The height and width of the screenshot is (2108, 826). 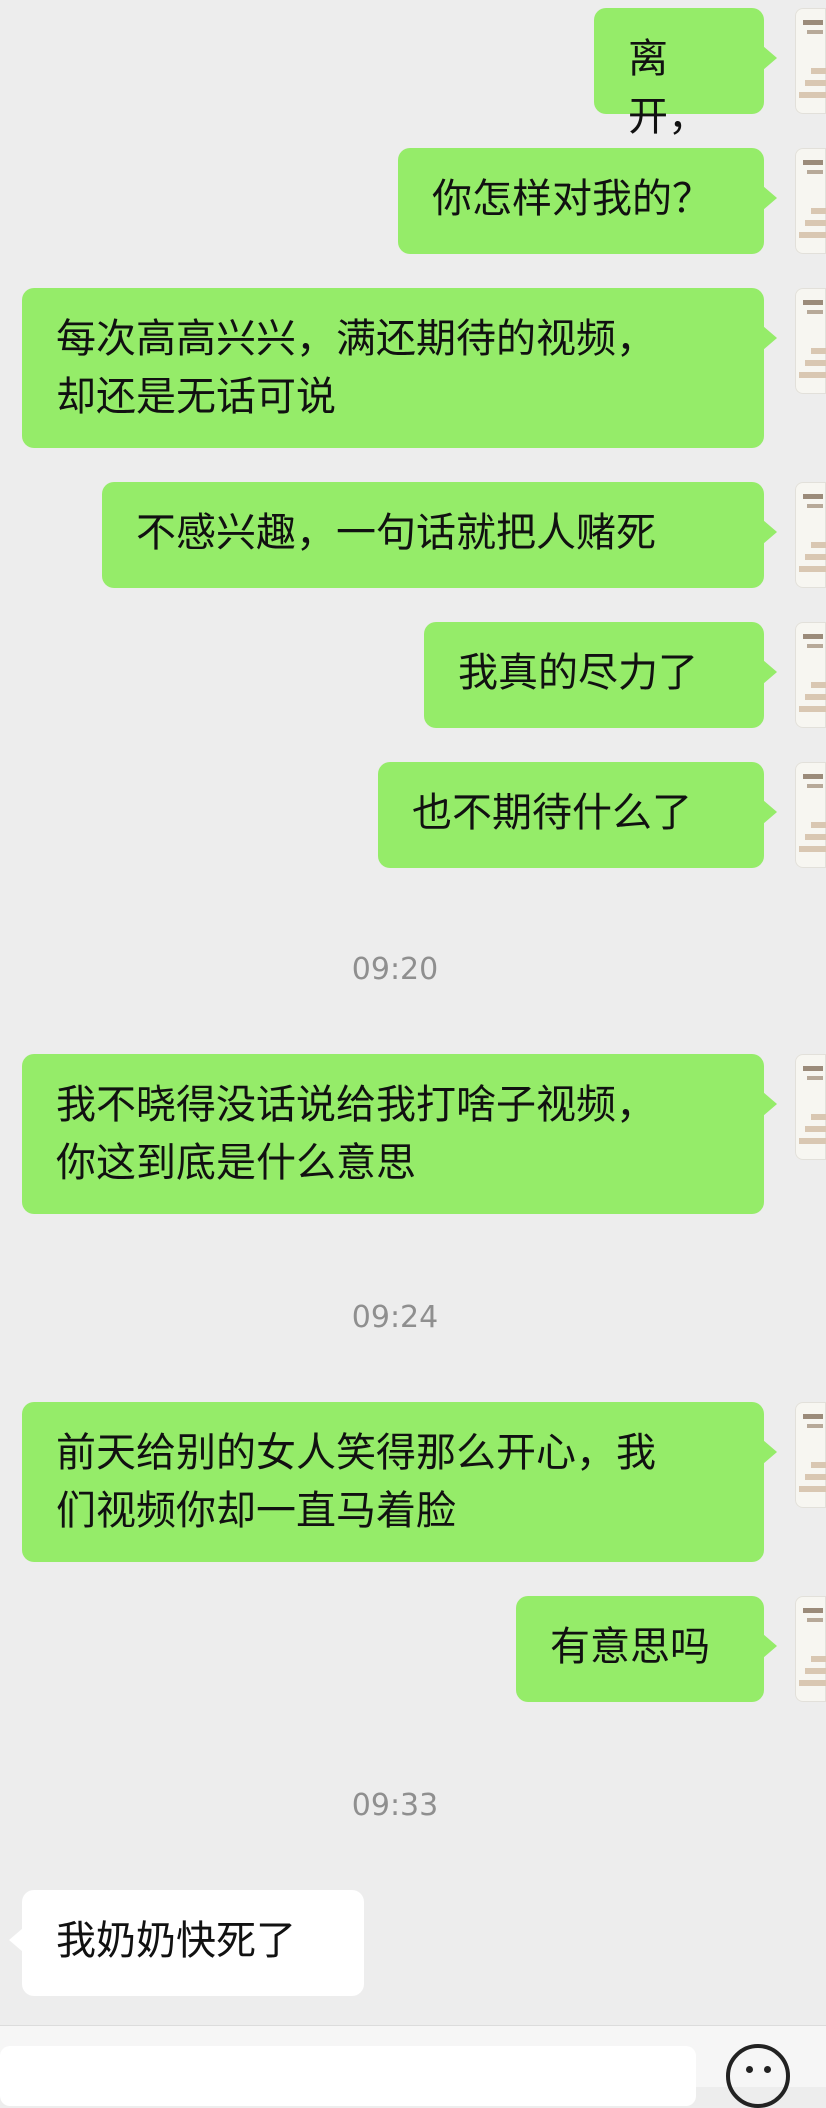 I want to click on input-bar, so click(x=413, y=2066).